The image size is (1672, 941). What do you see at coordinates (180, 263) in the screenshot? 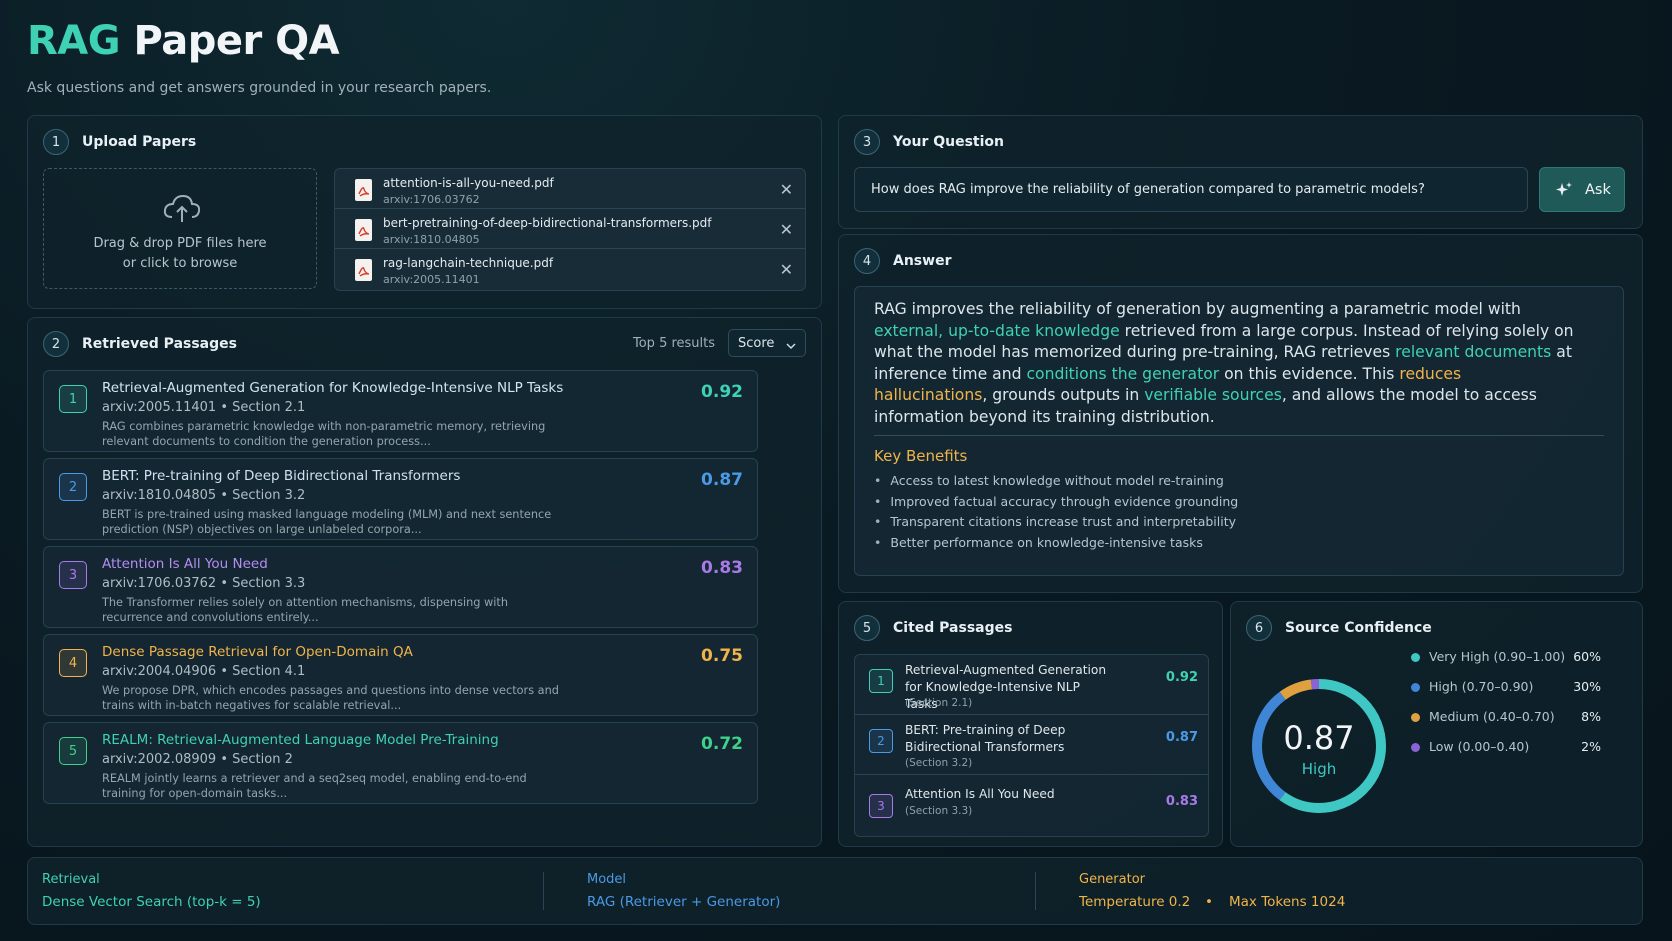
I see `dropzone-subtext: or click to browse` at bounding box center [180, 263].